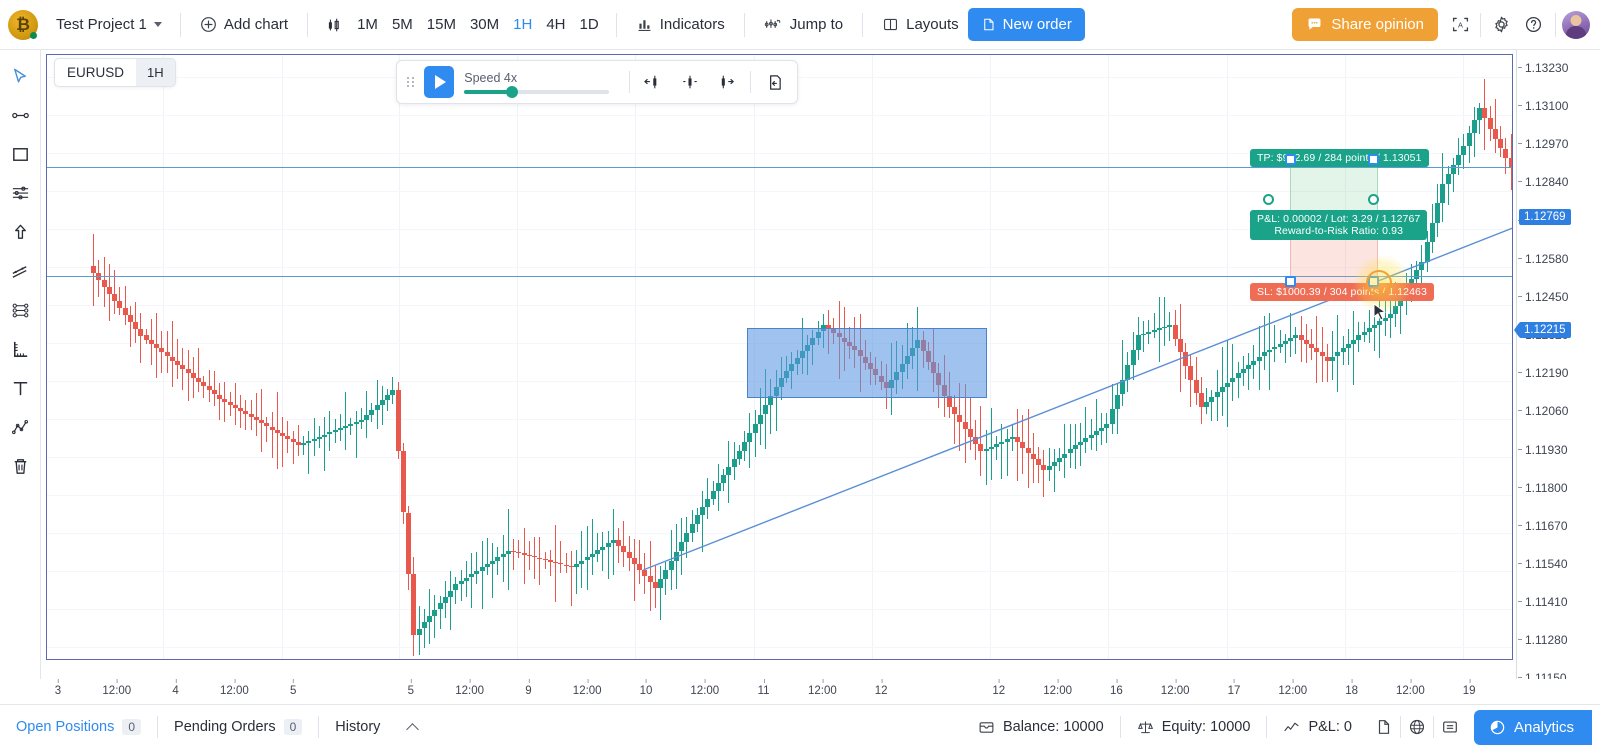 The image size is (1600, 749). I want to click on current-price-badge: 1.12769, so click(1545, 217).